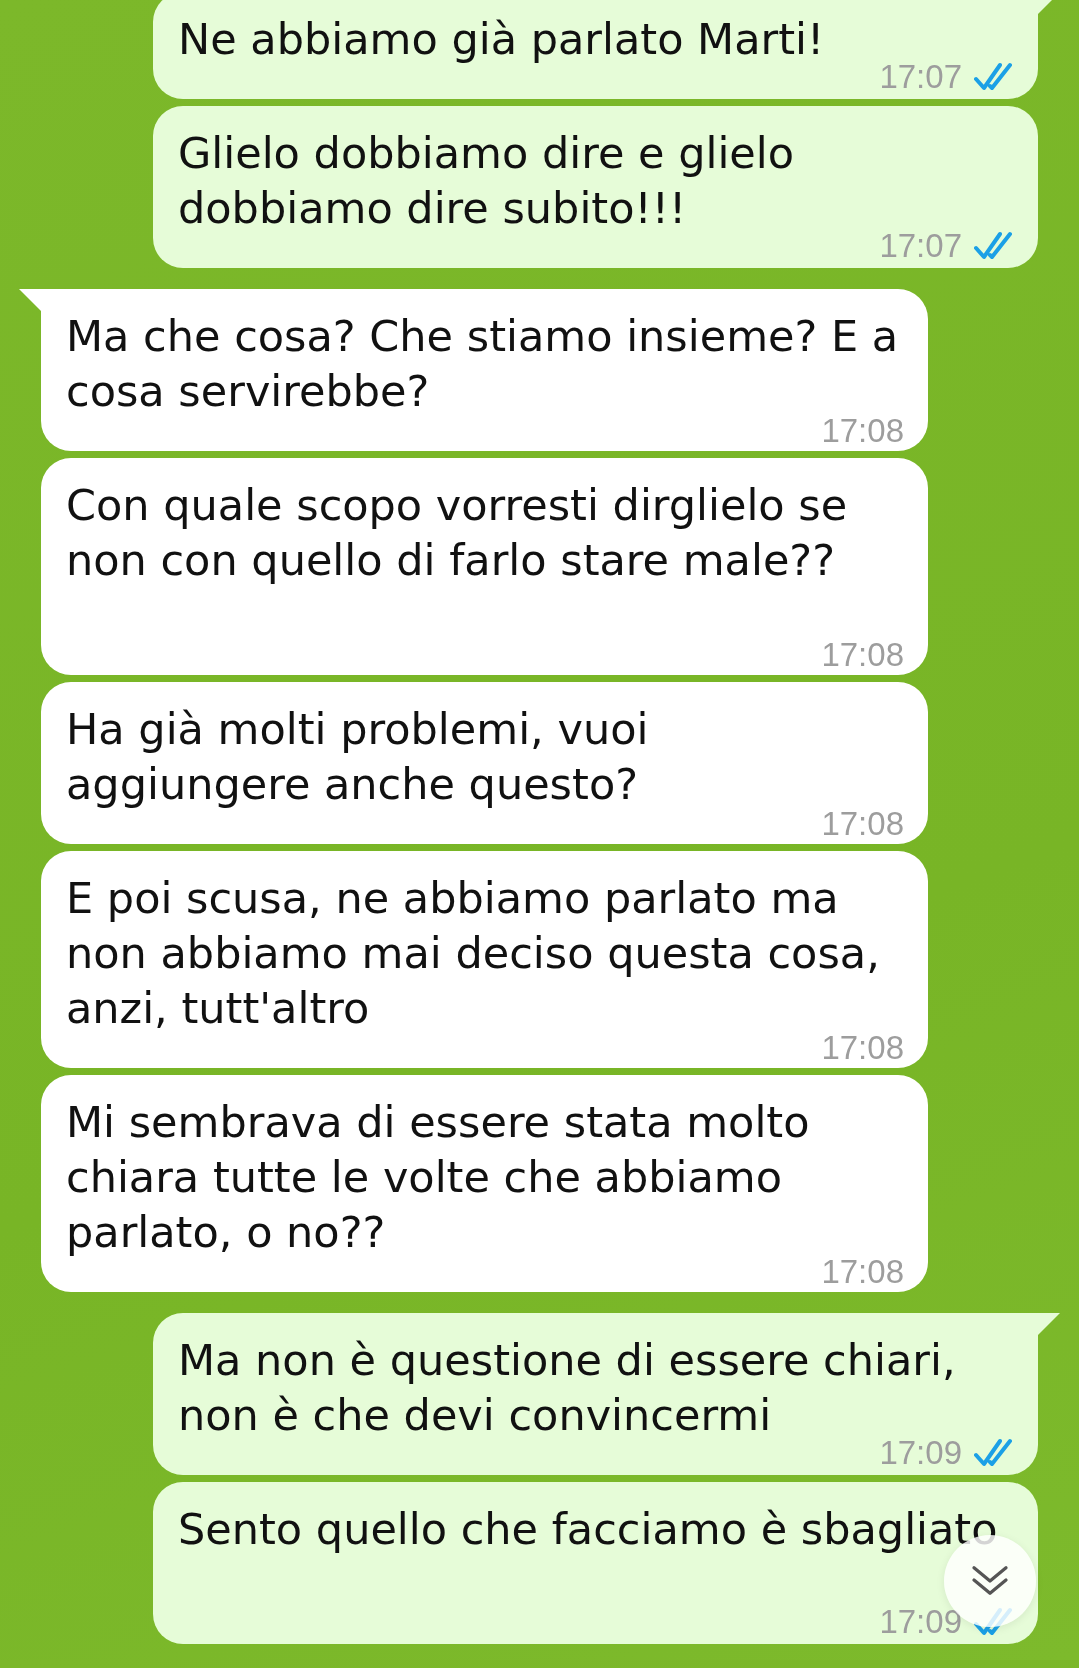 This screenshot has width=1079, height=1668. What do you see at coordinates (482, 363) in the screenshot?
I see `message-text: Ma che cosa? Che stiamo insieme? E a cosa servirebbe?` at bounding box center [482, 363].